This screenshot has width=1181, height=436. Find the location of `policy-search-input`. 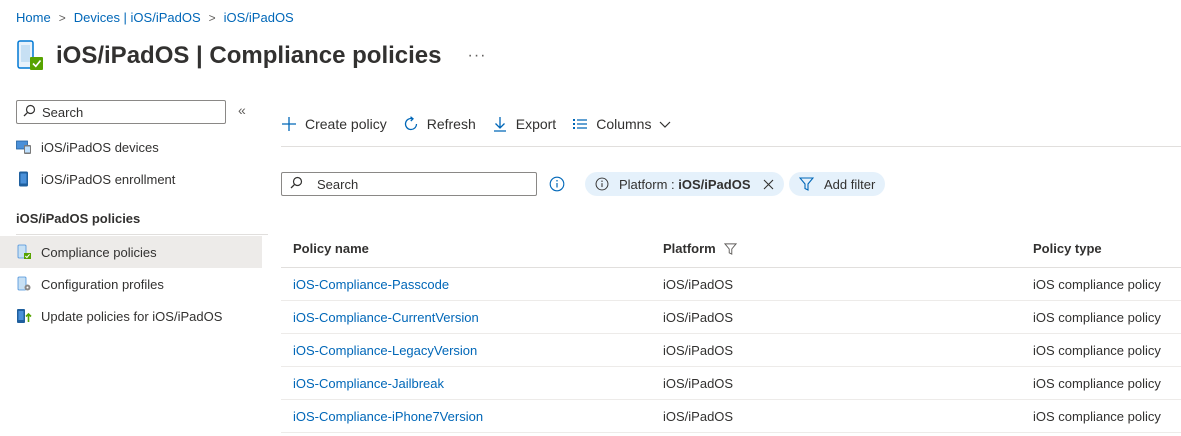

policy-search-input is located at coordinates (417, 184).